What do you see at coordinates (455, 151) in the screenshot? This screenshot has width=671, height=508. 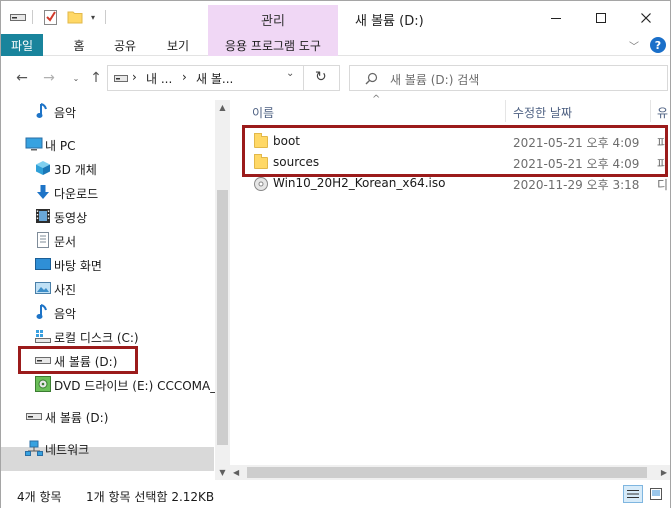 I see `highlight-box-files` at bounding box center [455, 151].